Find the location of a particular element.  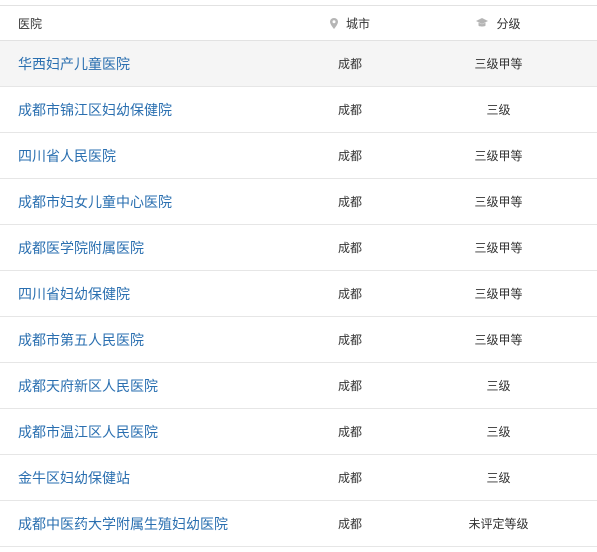

table-row: 成都中医药大学附属生殖妇幼医院 成都 未评定等级 is located at coordinates (298, 524).